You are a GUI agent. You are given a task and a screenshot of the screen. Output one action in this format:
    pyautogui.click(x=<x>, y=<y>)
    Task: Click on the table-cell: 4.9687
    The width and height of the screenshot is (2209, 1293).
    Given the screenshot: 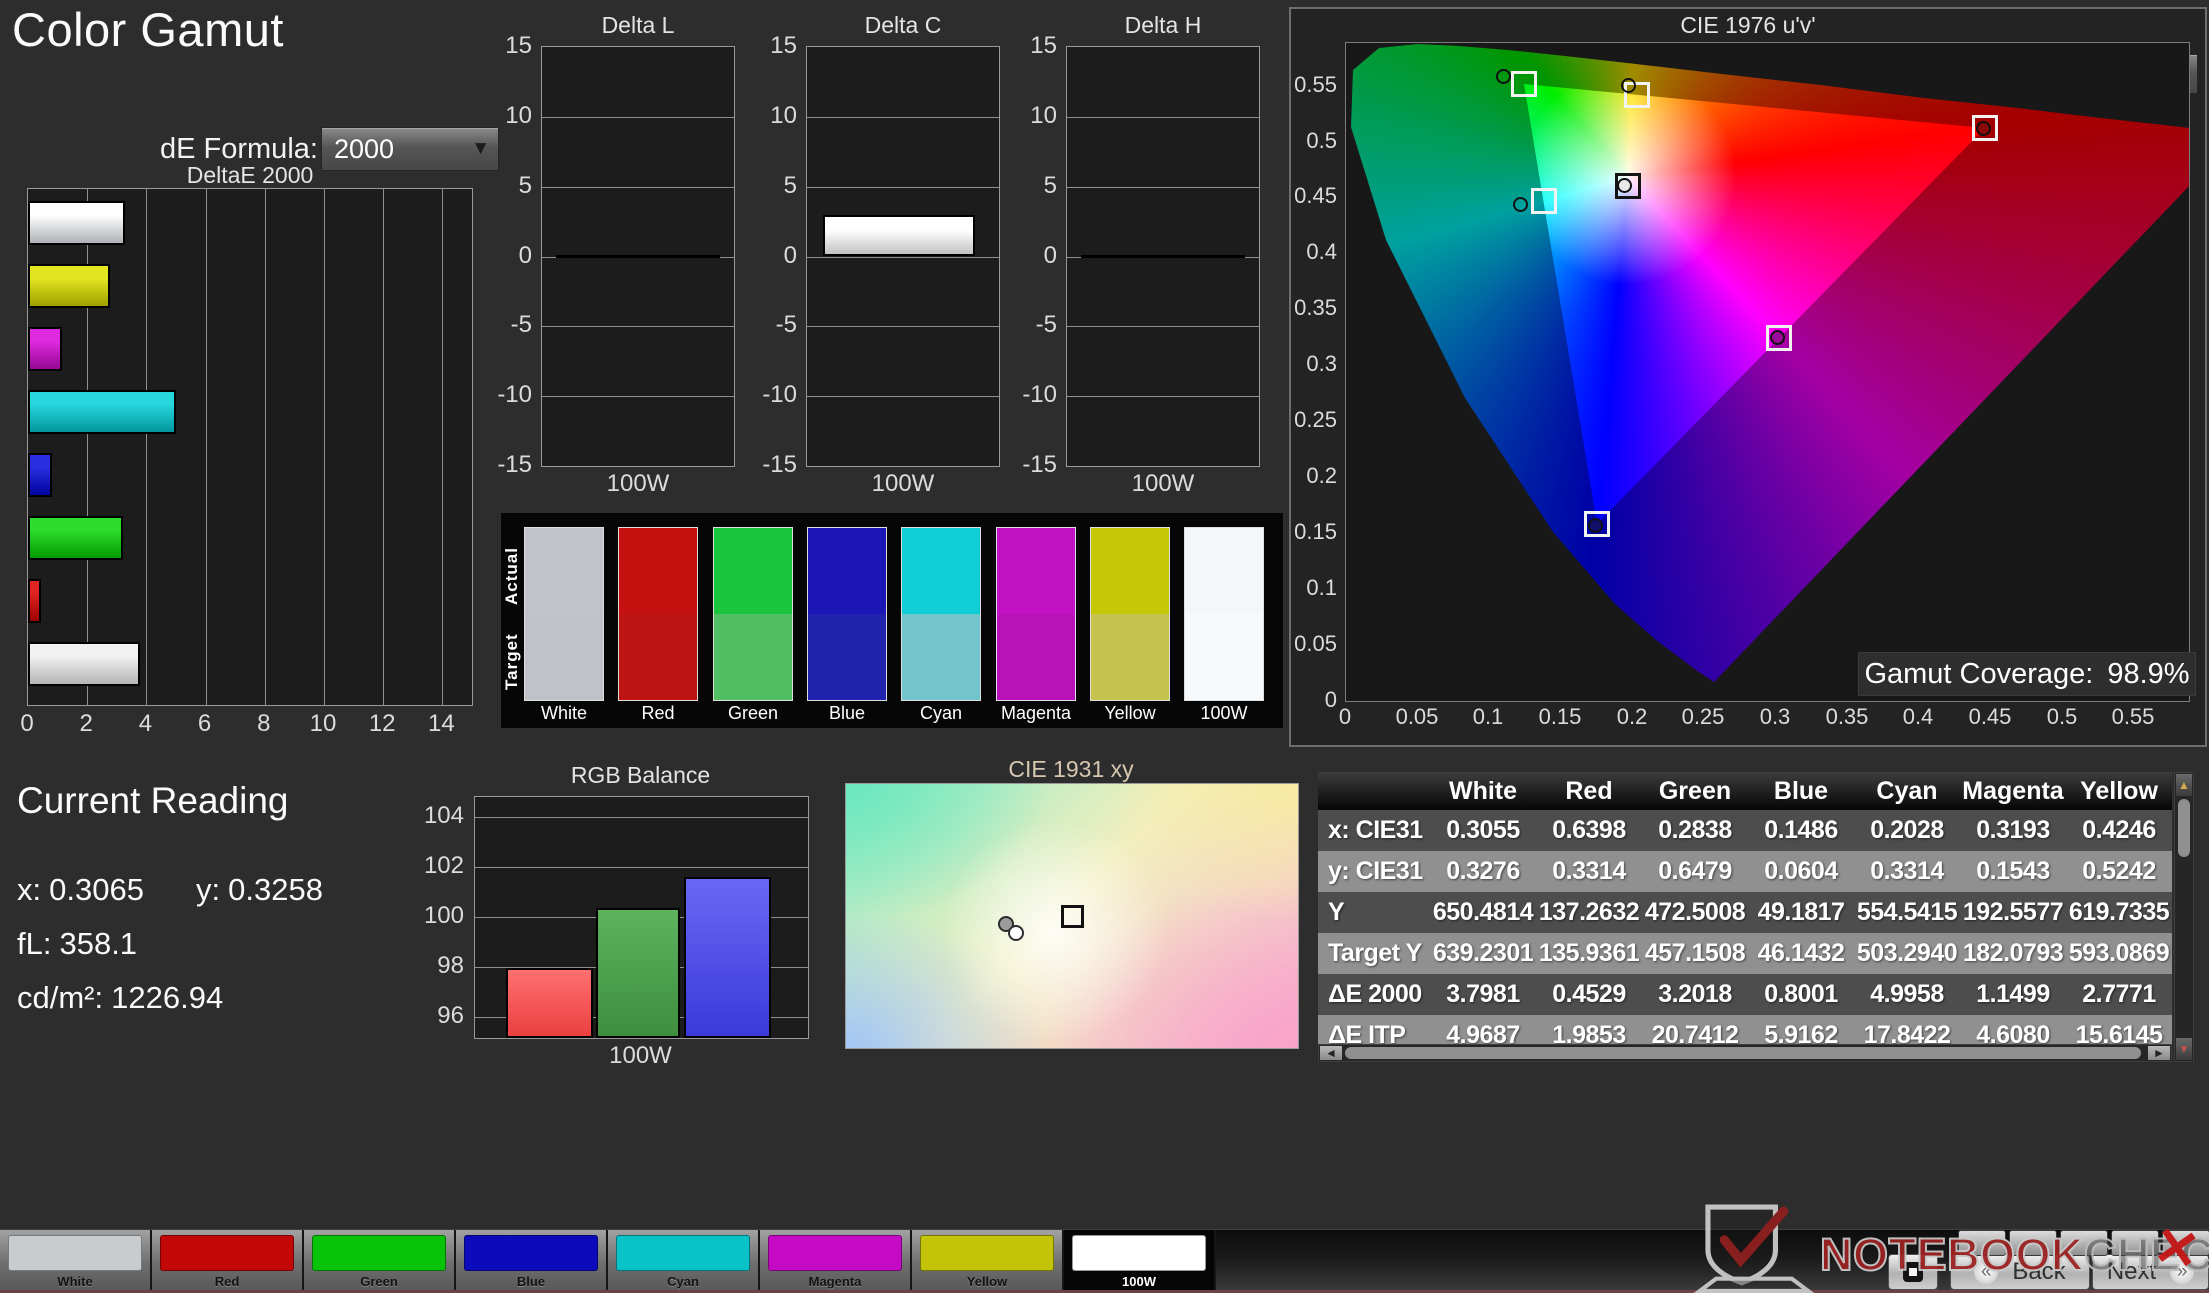 What is the action you would take?
    pyautogui.click(x=1483, y=1032)
    